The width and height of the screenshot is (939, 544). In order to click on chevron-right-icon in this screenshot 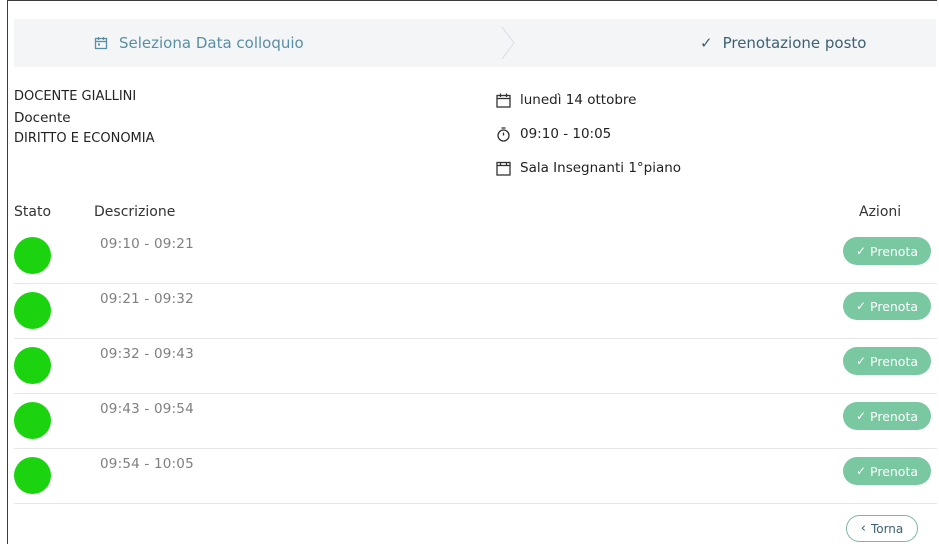, I will do `click(508, 45)`.